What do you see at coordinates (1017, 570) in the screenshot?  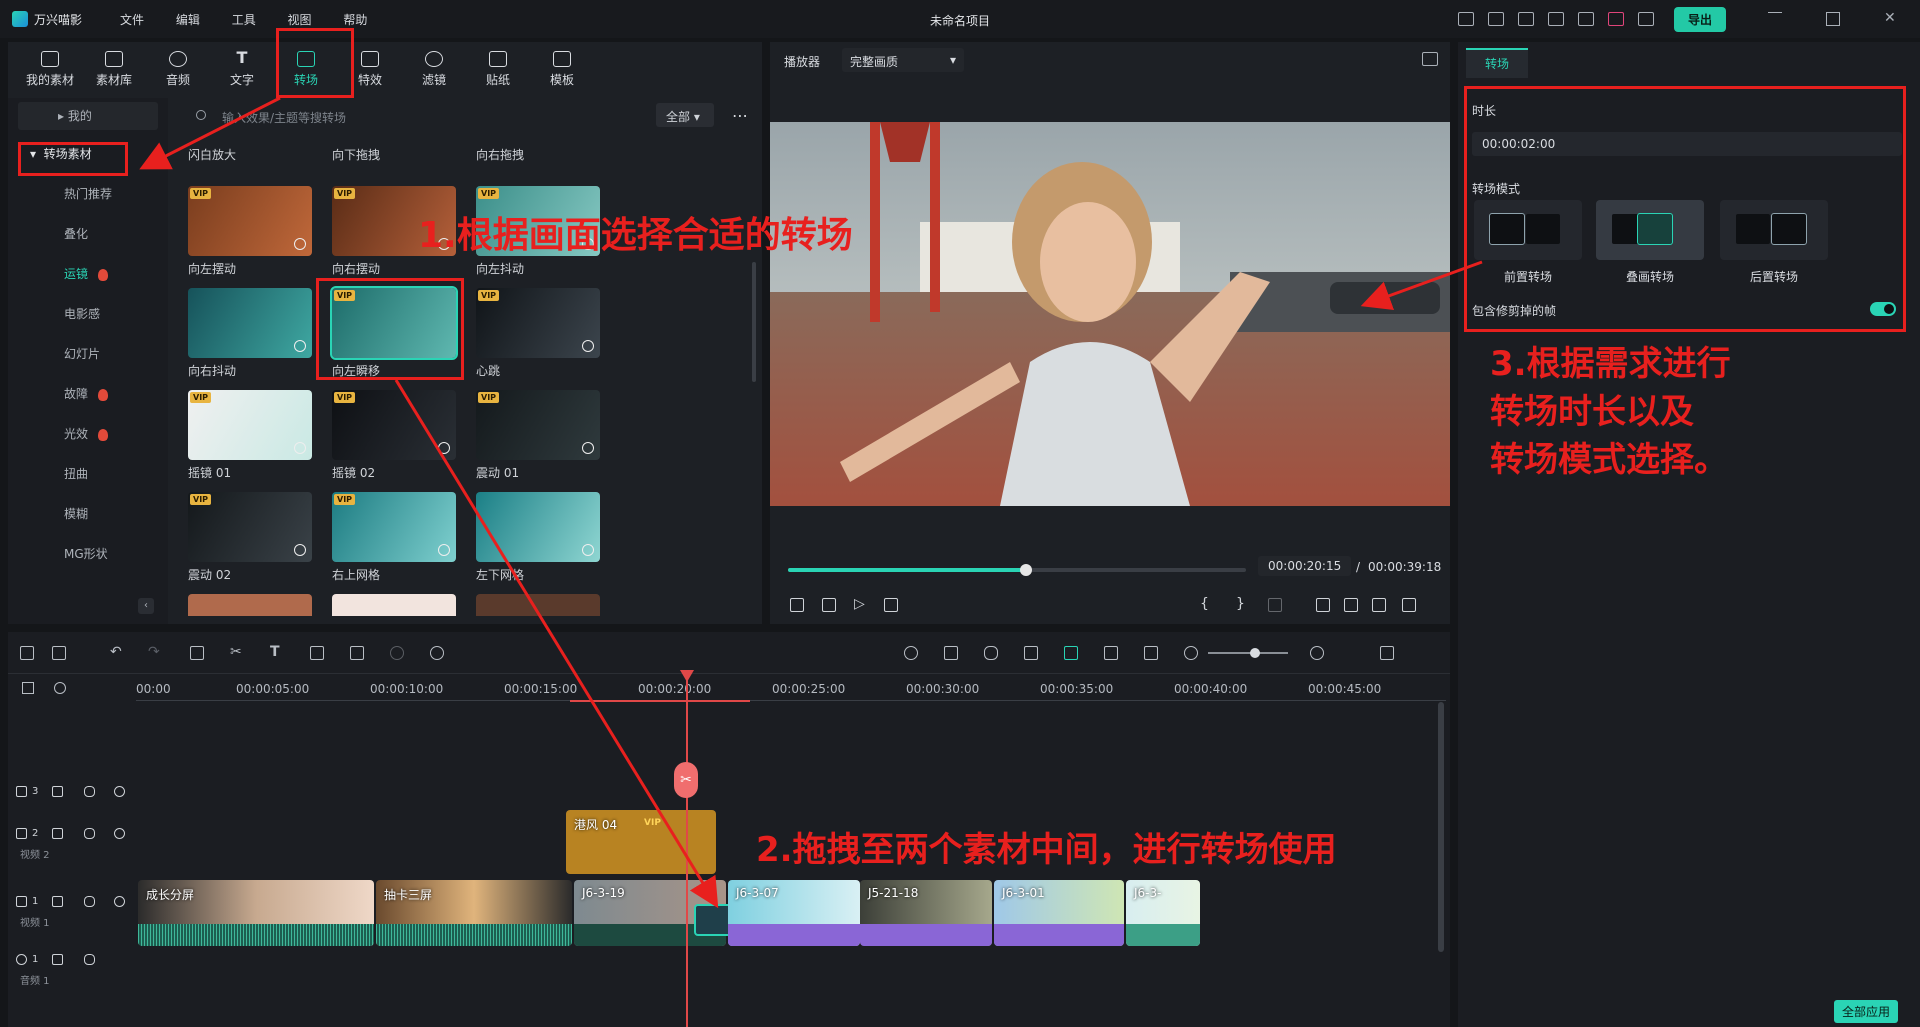 I see `playback-progress` at bounding box center [1017, 570].